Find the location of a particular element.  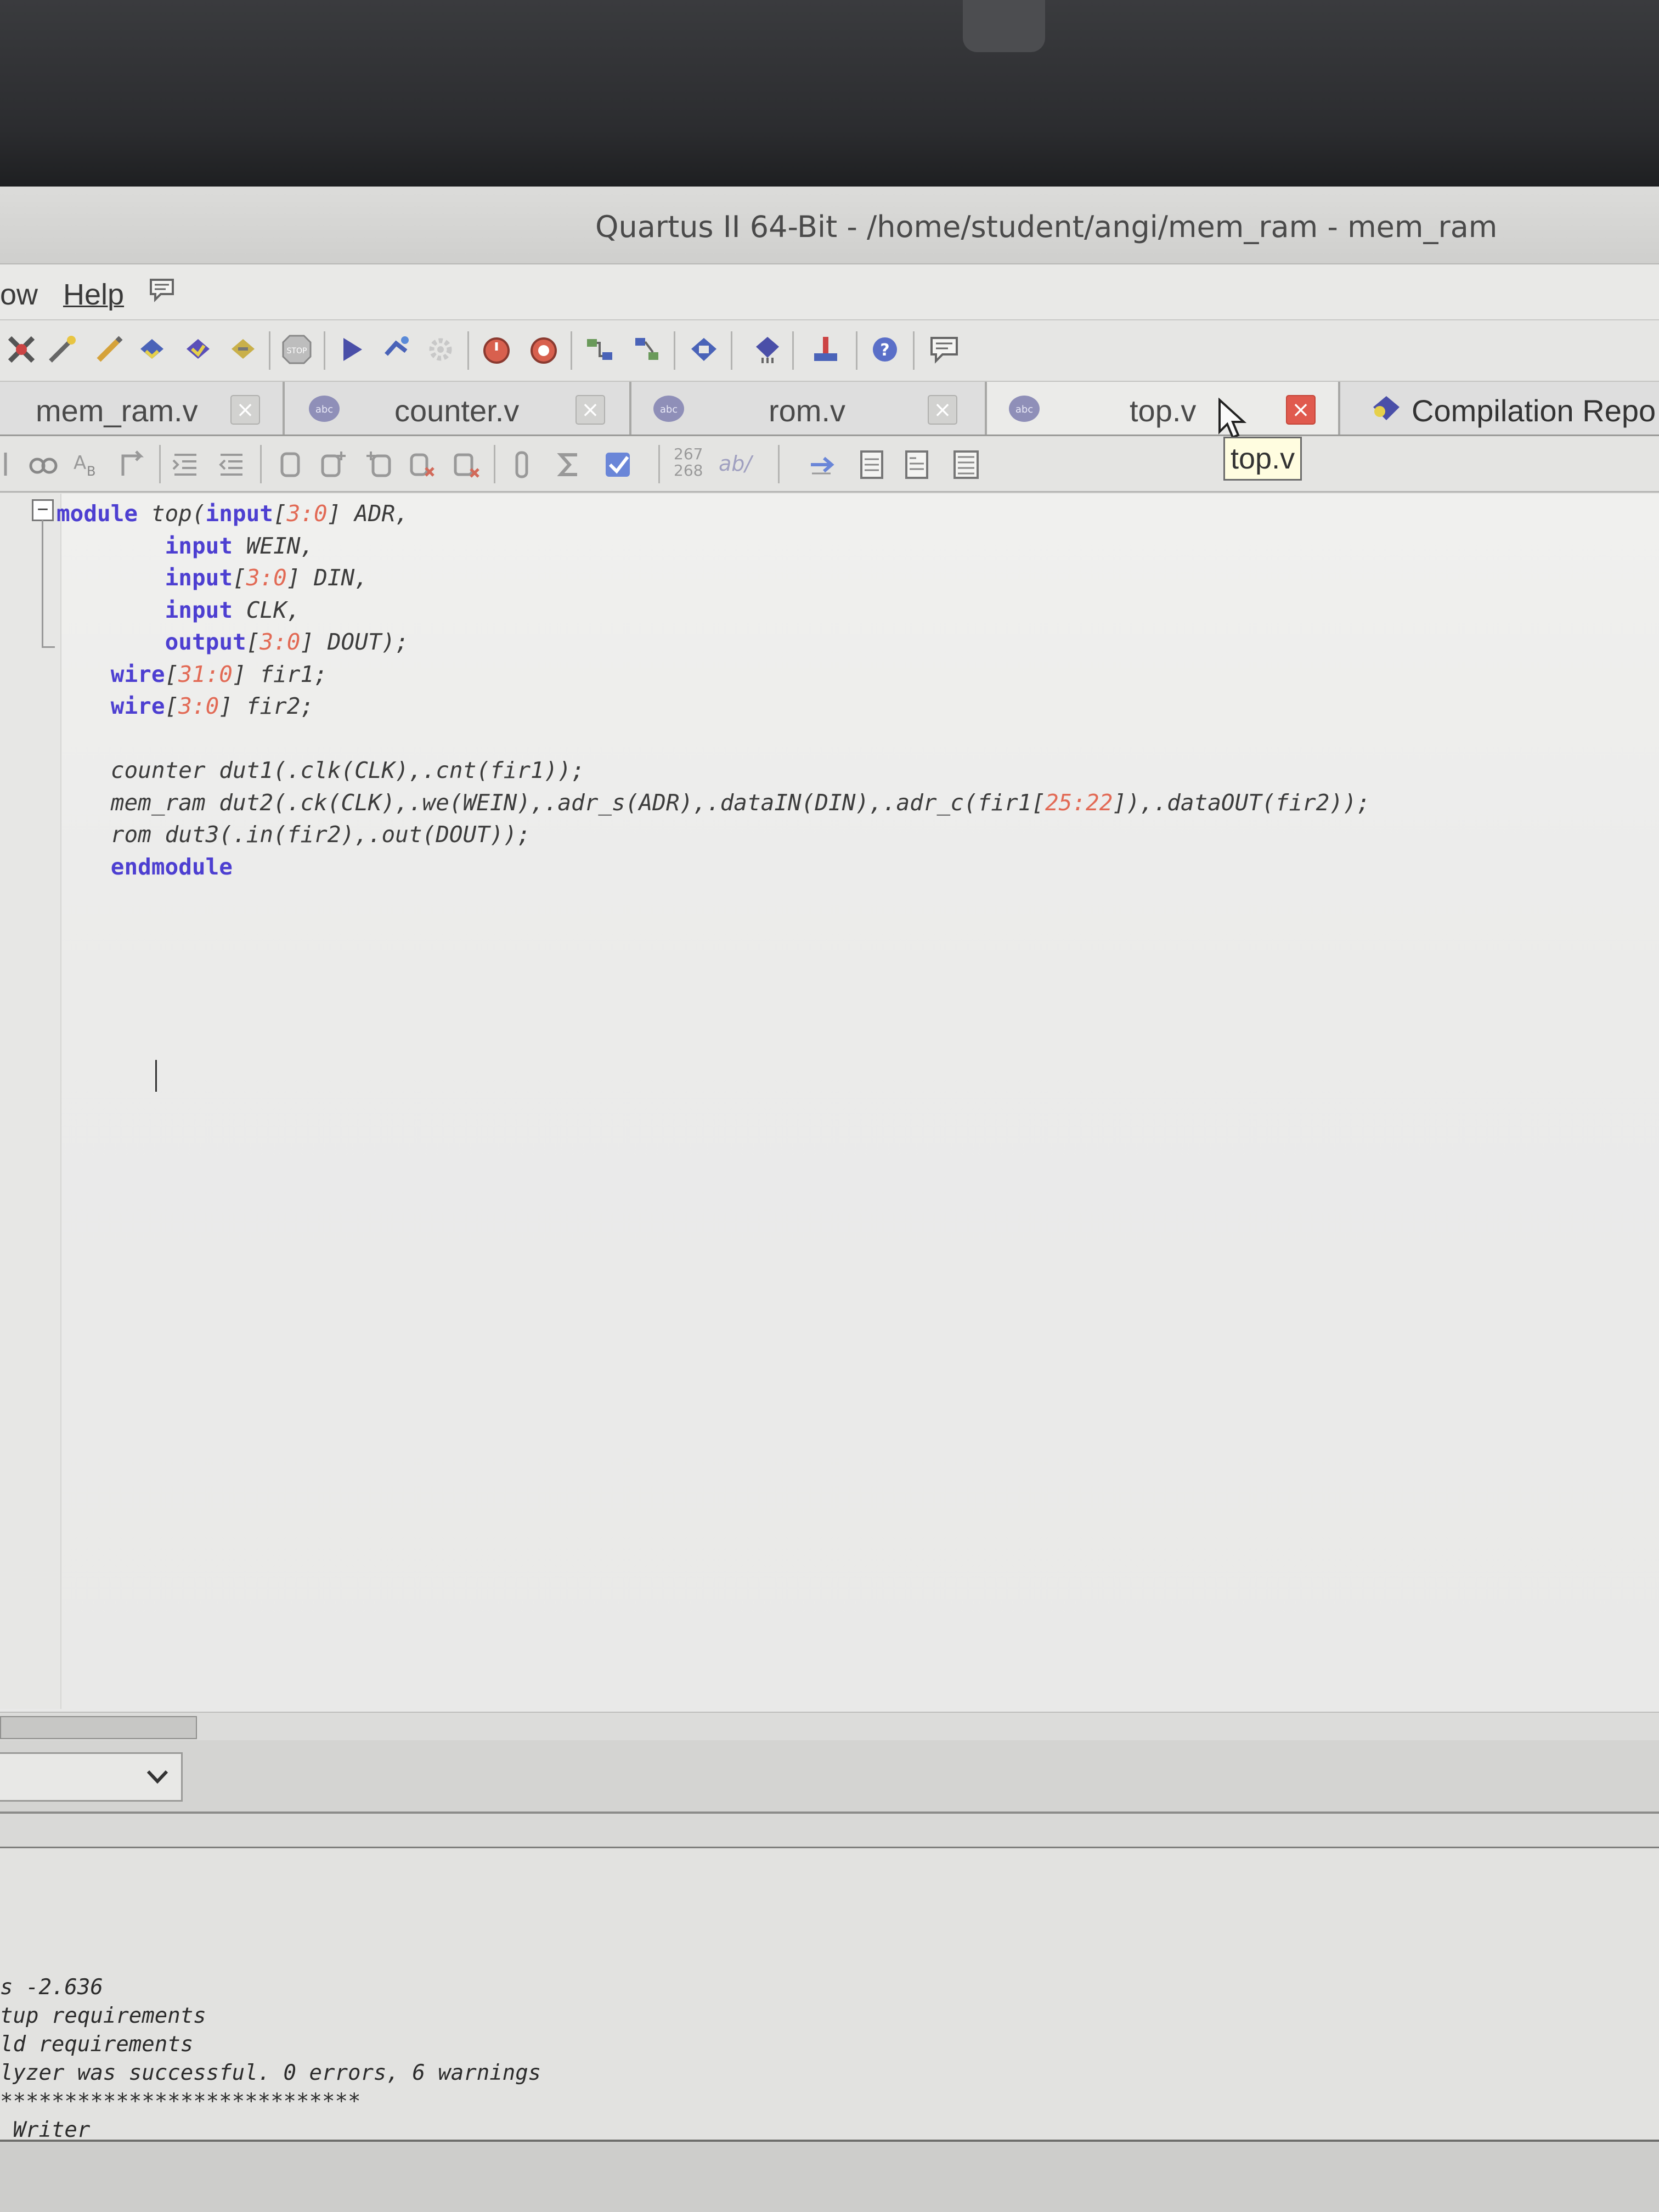

code-line: counter dut1(.clk(CLK),.cnt(fir1)); is located at coordinates (348, 770).